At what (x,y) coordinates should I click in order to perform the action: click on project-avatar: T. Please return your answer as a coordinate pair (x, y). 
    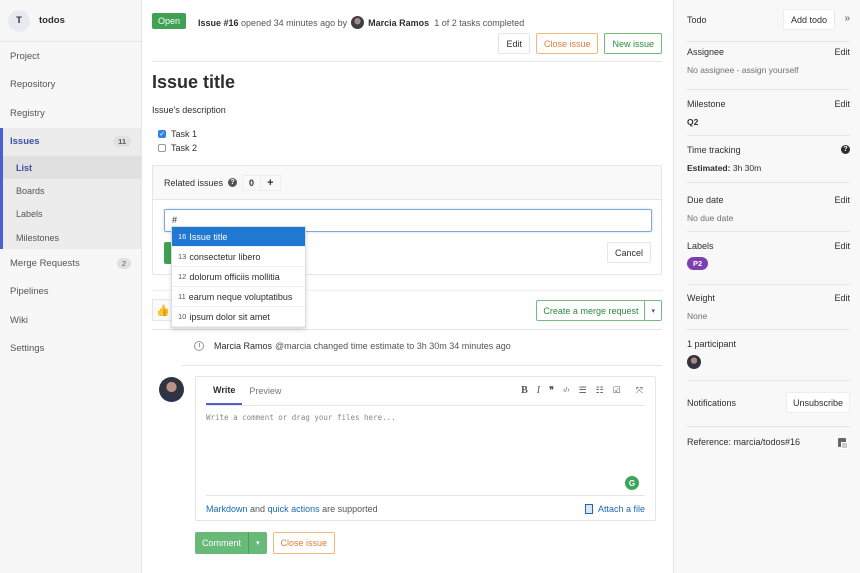
    Looking at the image, I should click on (19, 20).